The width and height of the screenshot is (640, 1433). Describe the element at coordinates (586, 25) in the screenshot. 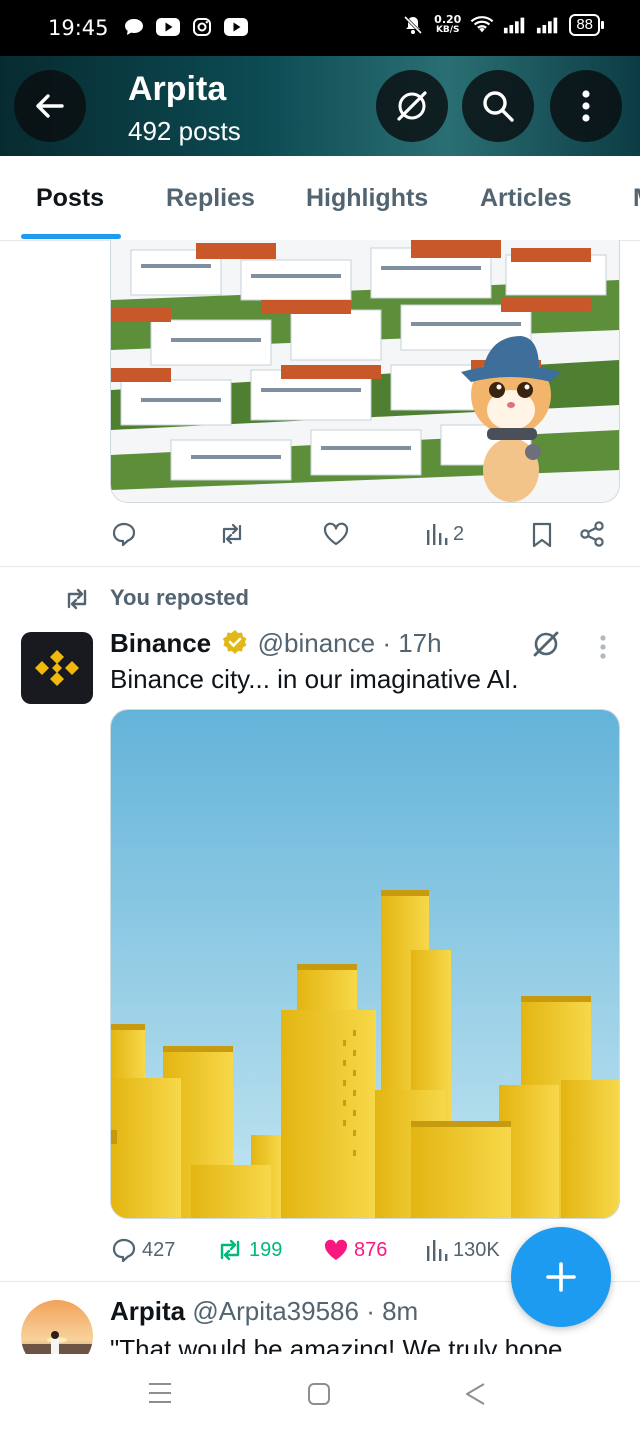

I see `battery-indicator: 88` at that location.